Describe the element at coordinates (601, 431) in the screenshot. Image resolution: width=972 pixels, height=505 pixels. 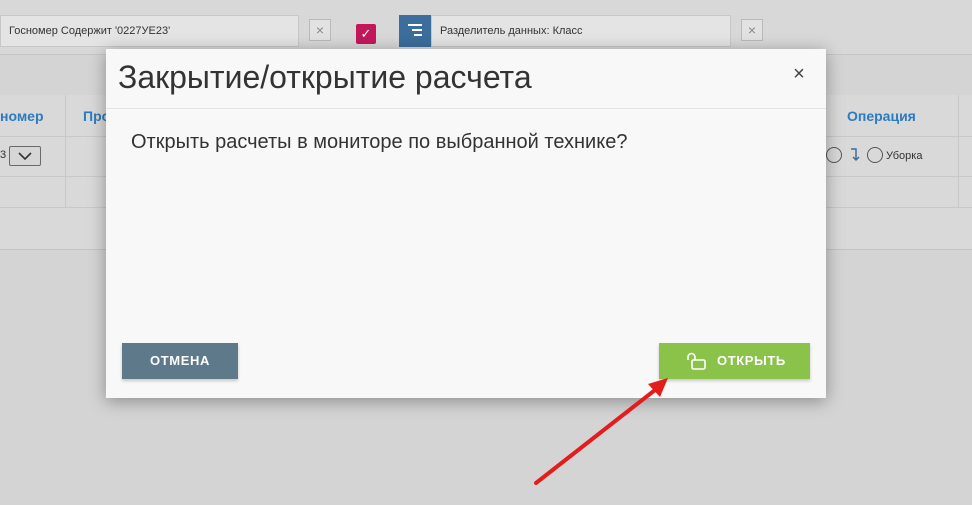
I see `red-arrow-annotation` at that location.